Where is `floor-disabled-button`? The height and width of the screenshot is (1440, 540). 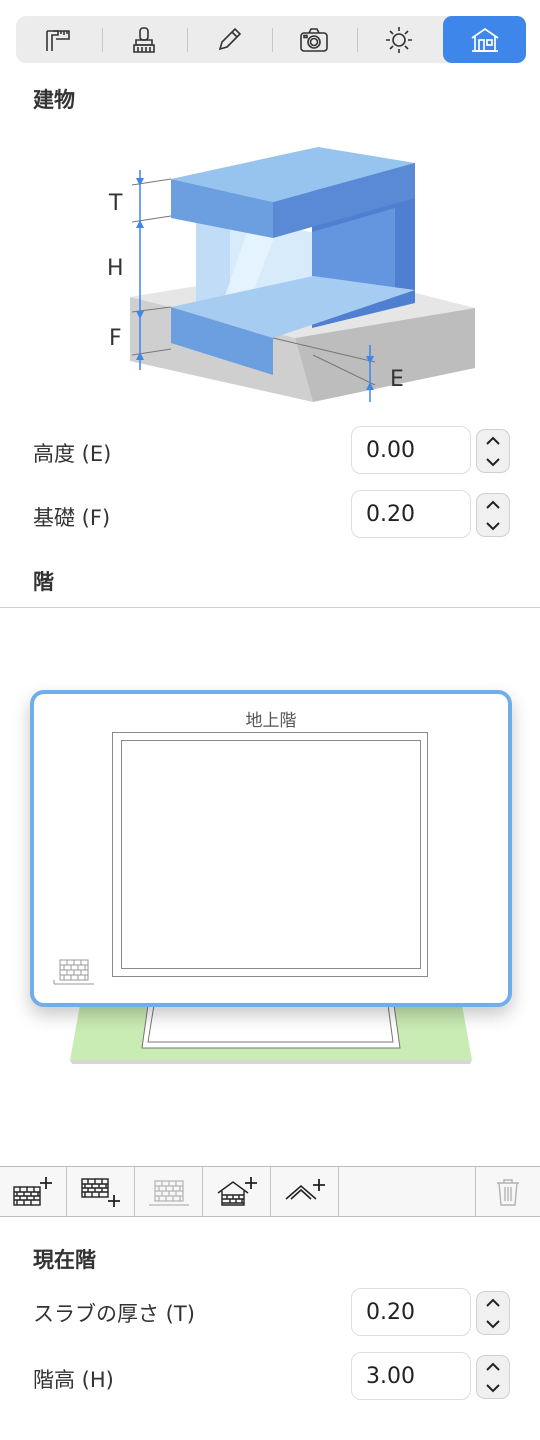 floor-disabled-button is located at coordinates (169, 1191).